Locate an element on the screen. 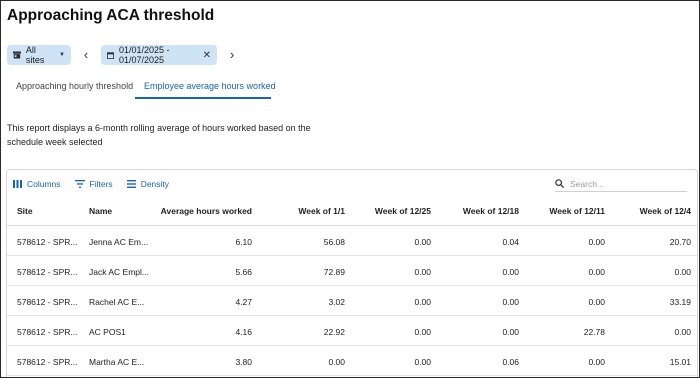  cell-week-1-1: 56.08 is located at coordinates (334, 242).